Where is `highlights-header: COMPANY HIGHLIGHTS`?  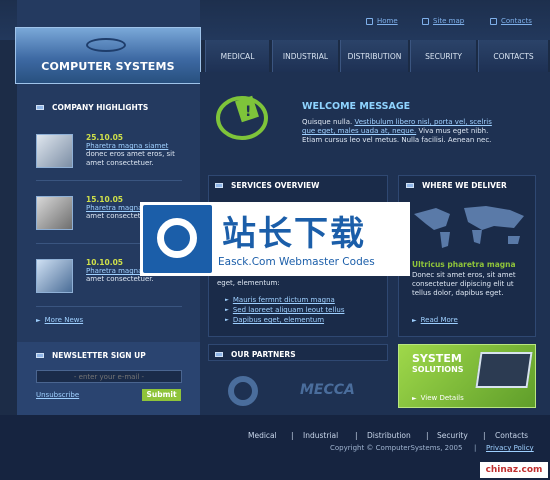 highlights-header: COMPANY HIGHLIGHTS is located at coordinates (92, 107).